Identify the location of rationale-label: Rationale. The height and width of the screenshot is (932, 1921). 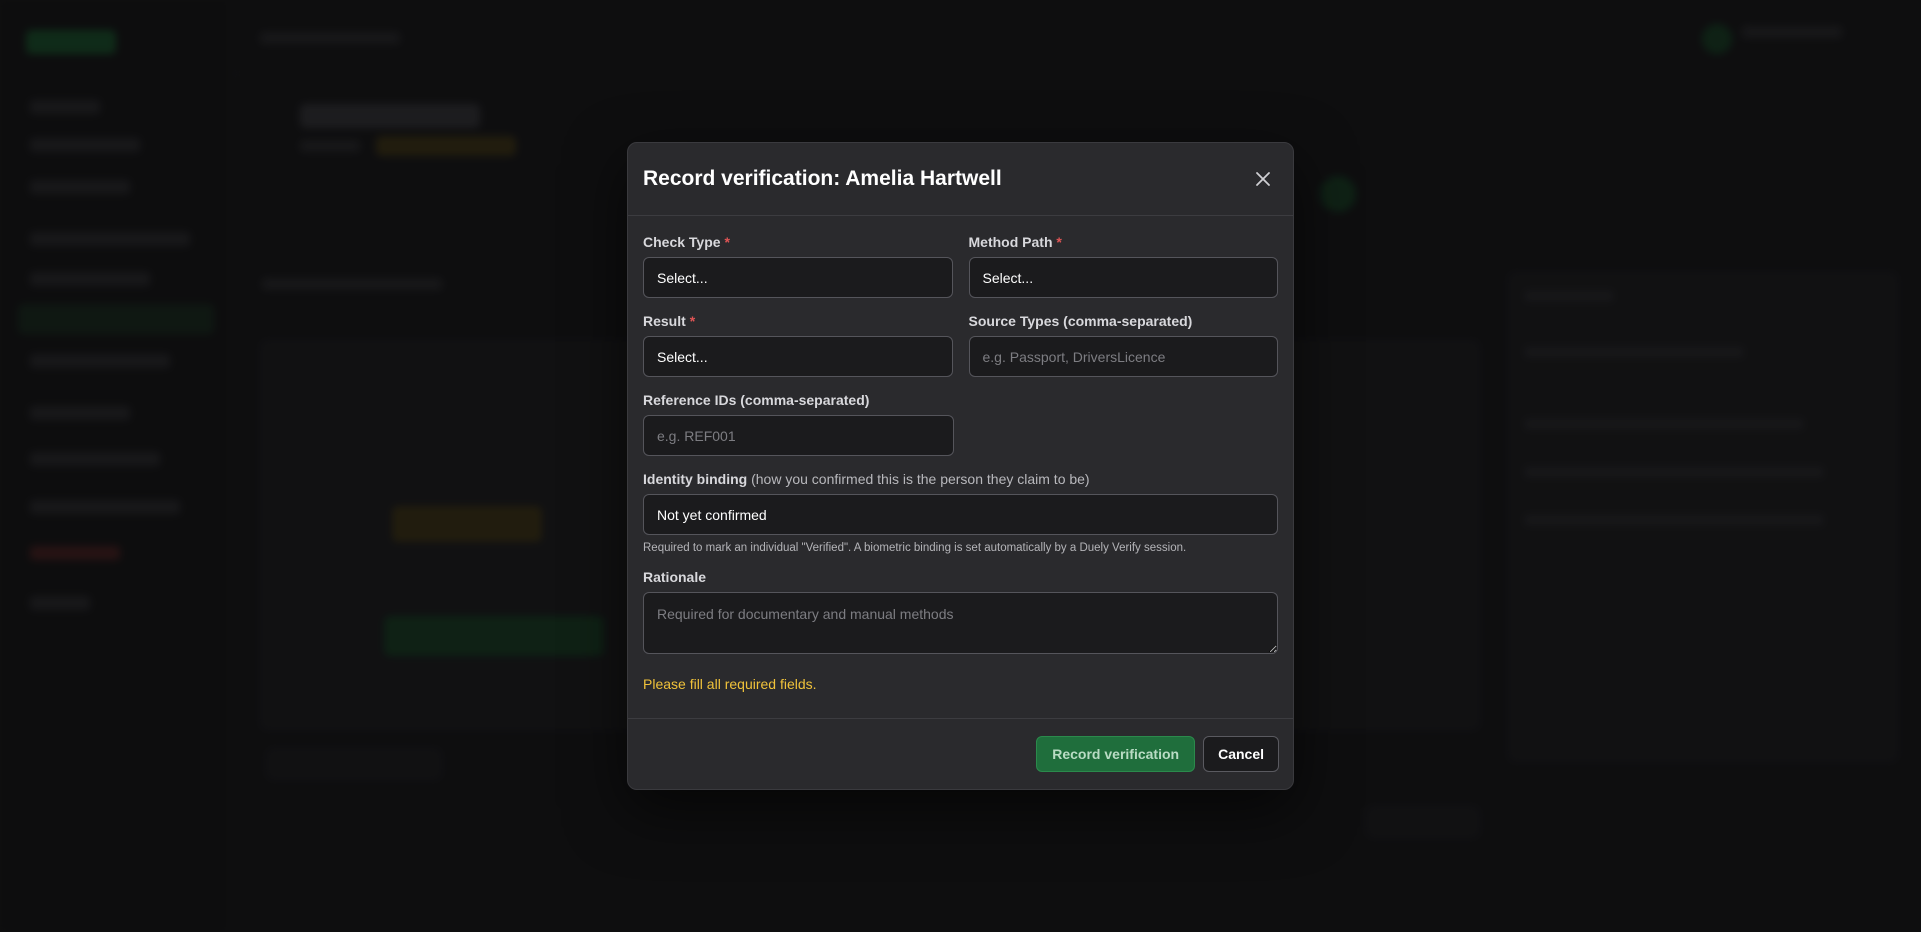
(675, 577).